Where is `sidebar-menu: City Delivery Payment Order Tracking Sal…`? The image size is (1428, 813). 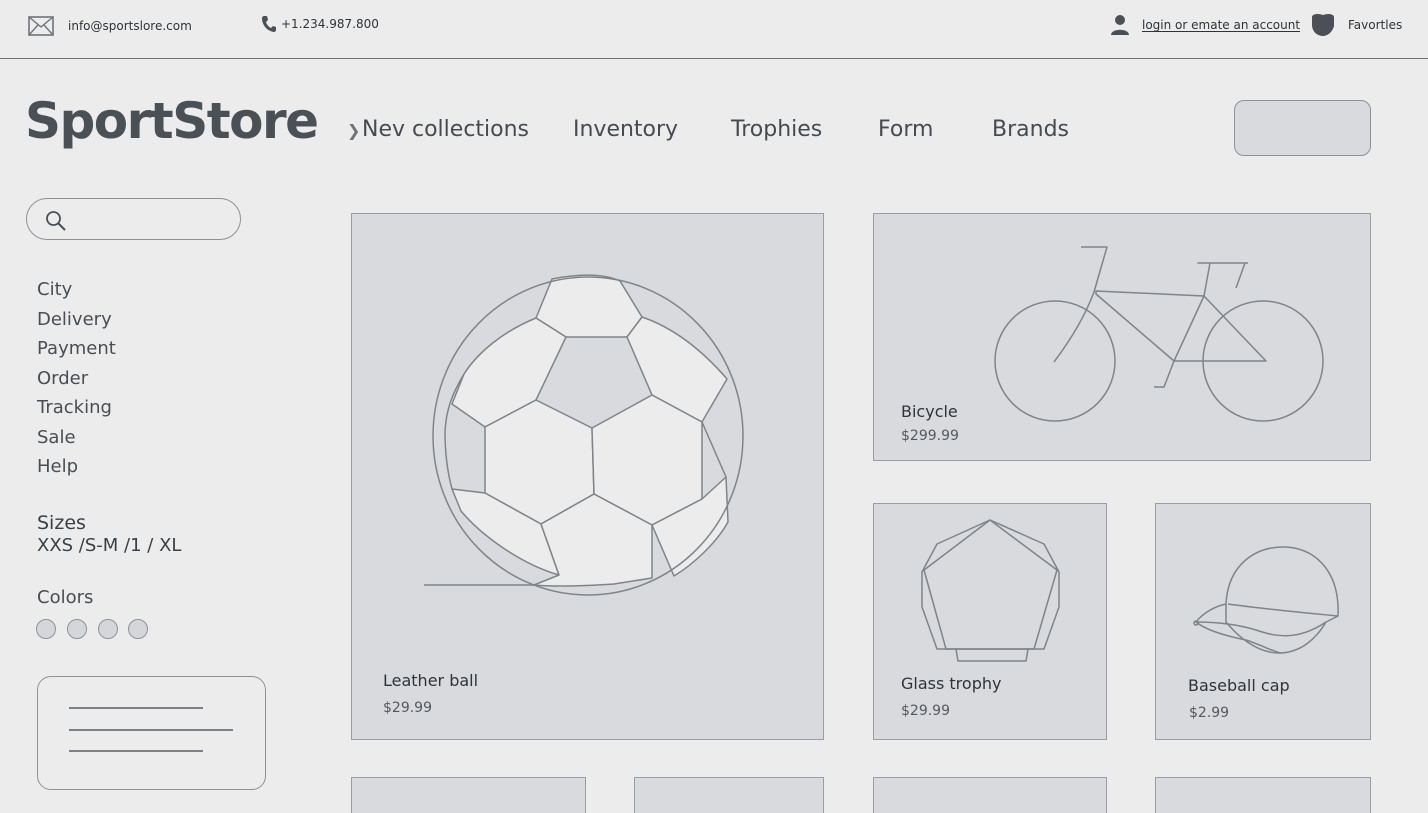
sidebar-menu: City Delivery Payment Order Tracking Sal… is located at coordinates (76, 378).